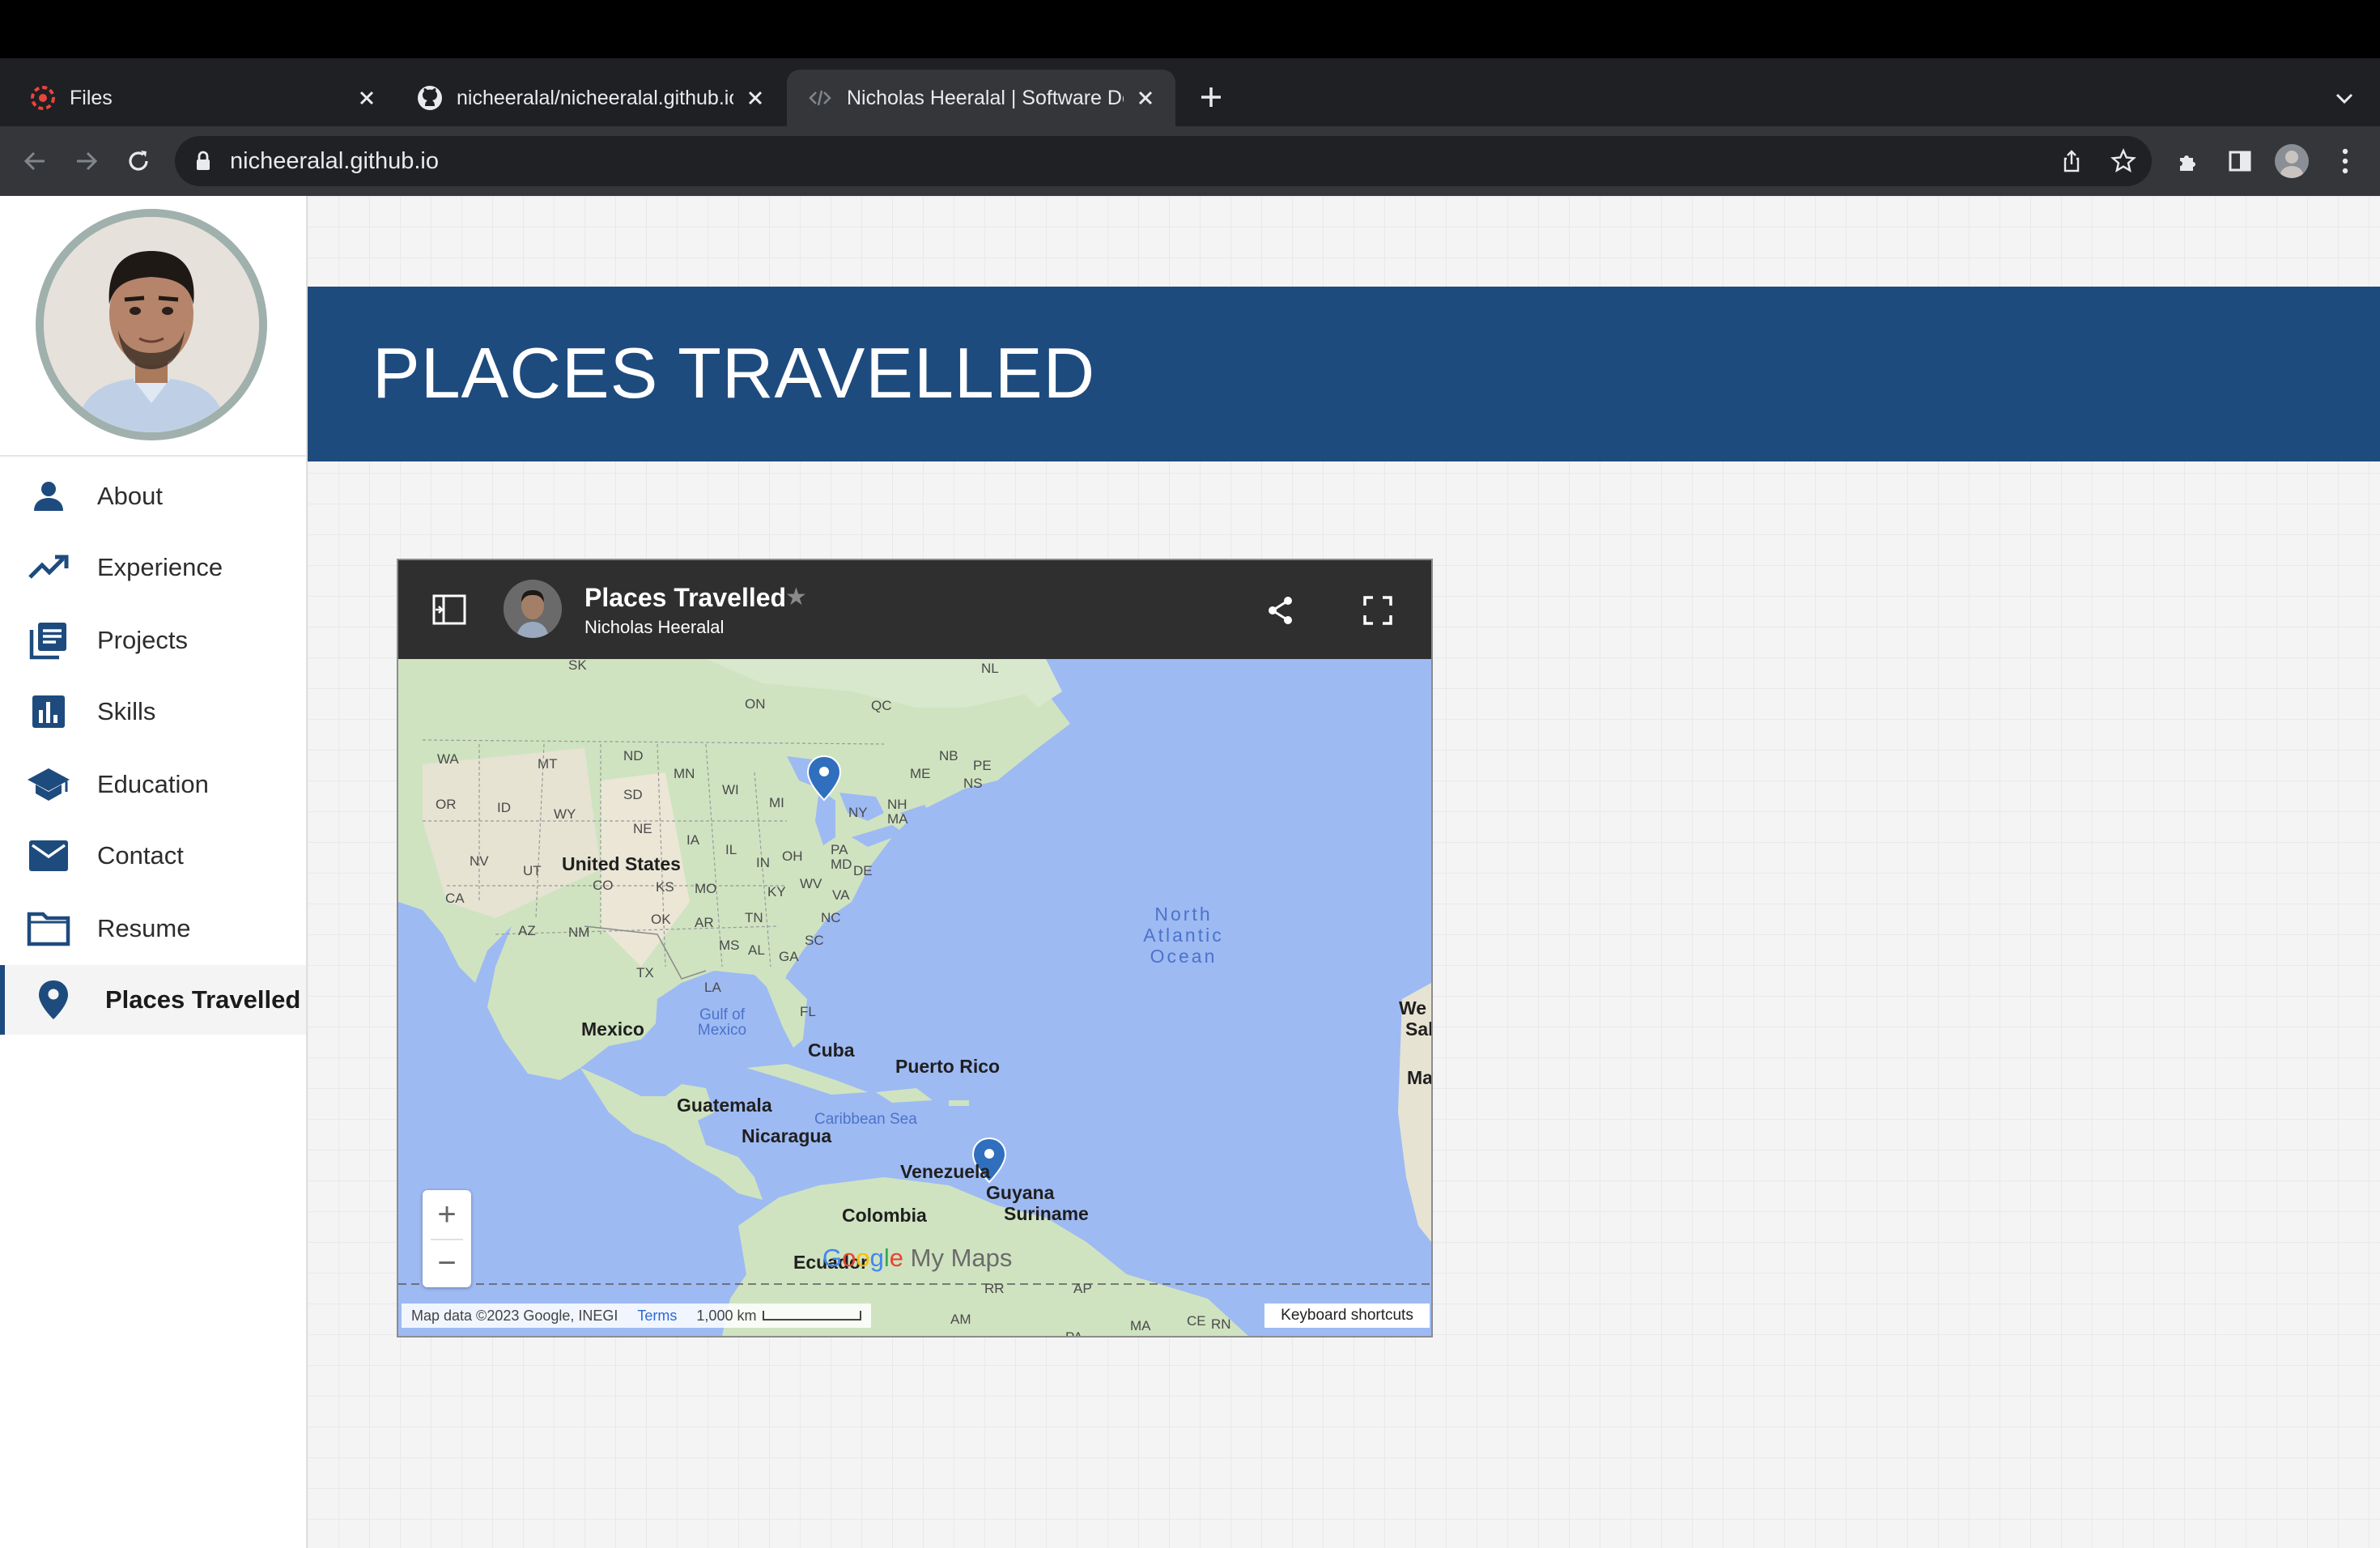 This screenshot has width=2380, height=1548. What do you see at coordinates (621, 864) in the screenshot?
I see `map-country-label: United States` at bounding box center [621, 864].